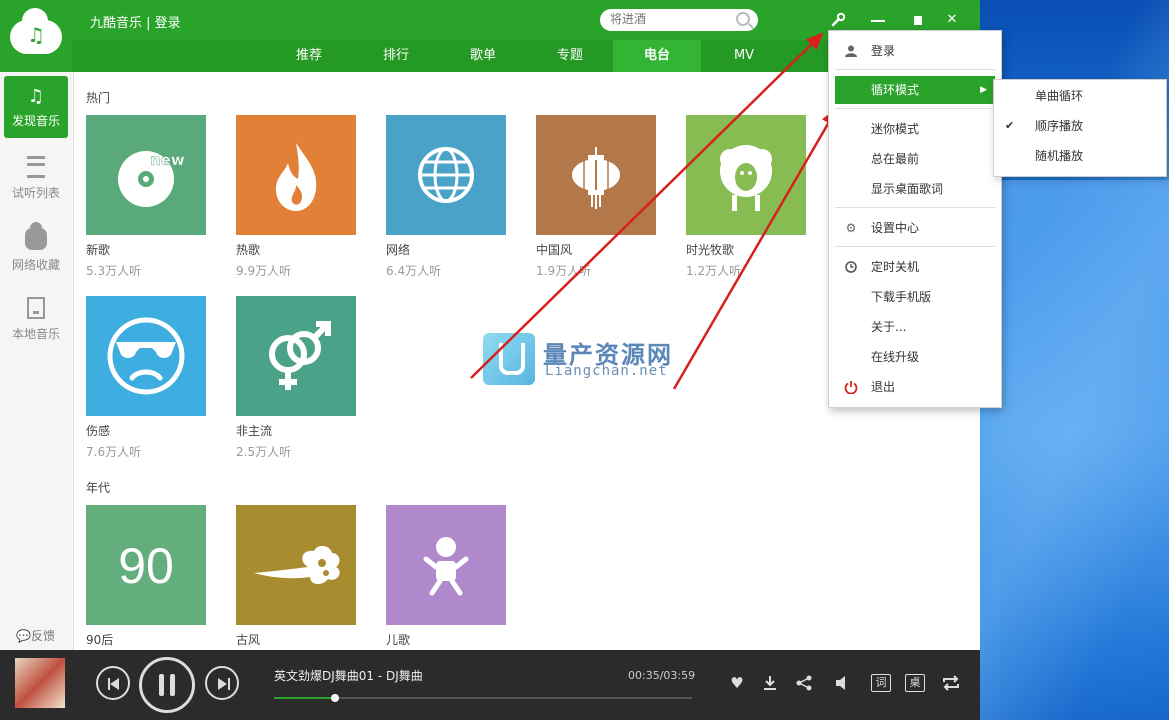  What do you see at coordinates (146, 378) in the screenshot?
I see `station-card: 伤感 7.6万人听` at bounding box center [146, 378].